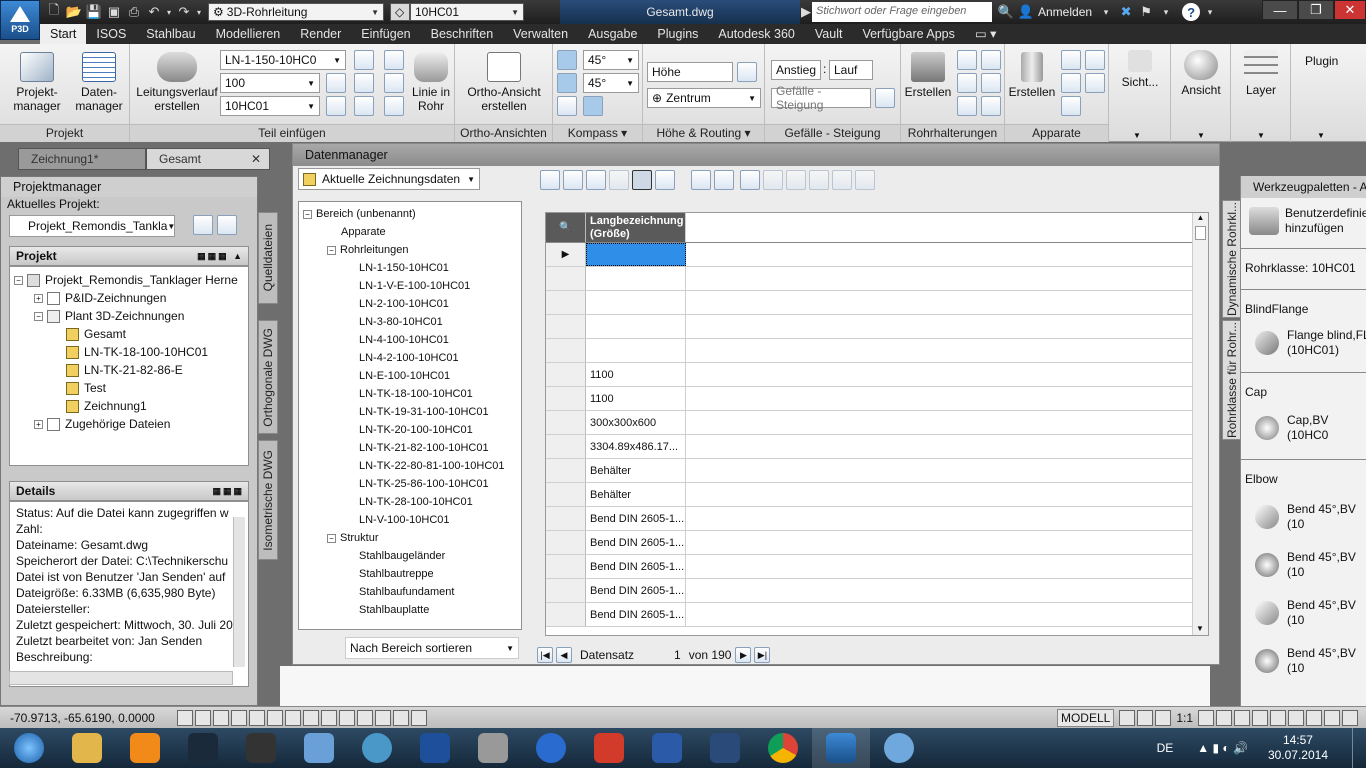  What do you see at coordinates (184, 12) in the screenshot?
I see `redo-icon: ↷` at bounding box center [184, 12].